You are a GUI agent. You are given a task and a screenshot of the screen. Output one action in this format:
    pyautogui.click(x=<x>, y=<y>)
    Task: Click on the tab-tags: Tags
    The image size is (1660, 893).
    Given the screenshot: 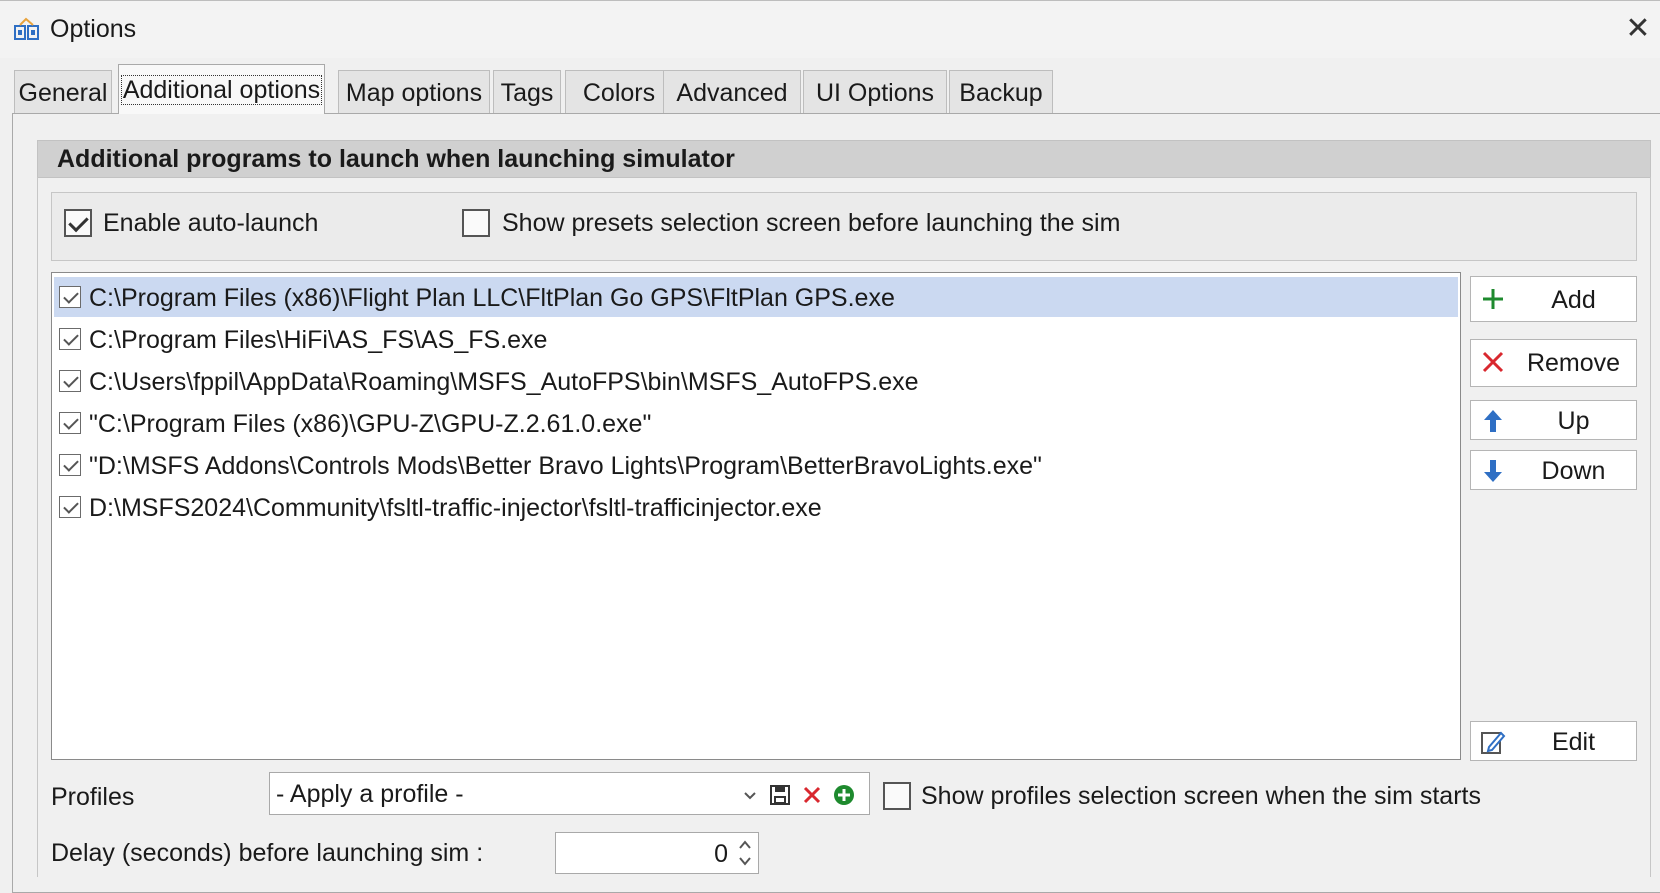 What is the action you would take?
    pyautogui.click(x=527, y=92)
    